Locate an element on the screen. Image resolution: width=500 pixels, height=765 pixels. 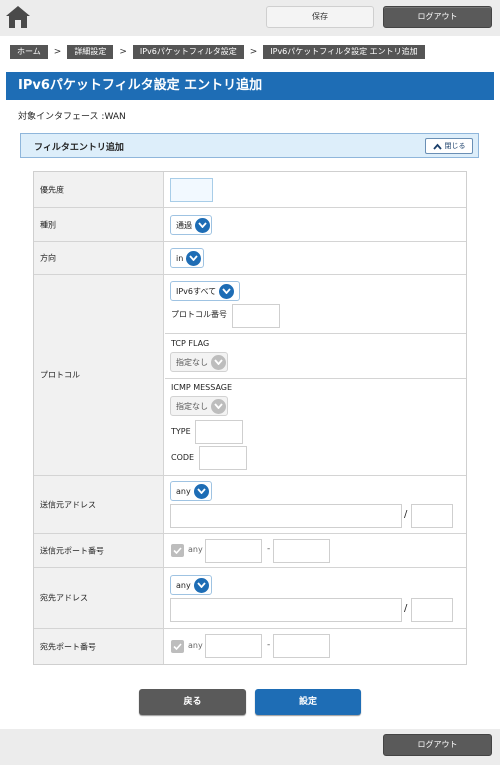
breadcrumb-item-ipv6-filter: IPv6パケットフィルタ設定 is located at coordinates (188, 52).